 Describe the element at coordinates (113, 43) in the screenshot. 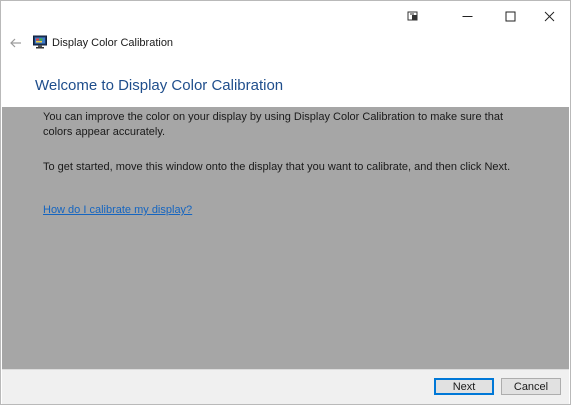

I see `app-title: Display Color Calibration` at that location.